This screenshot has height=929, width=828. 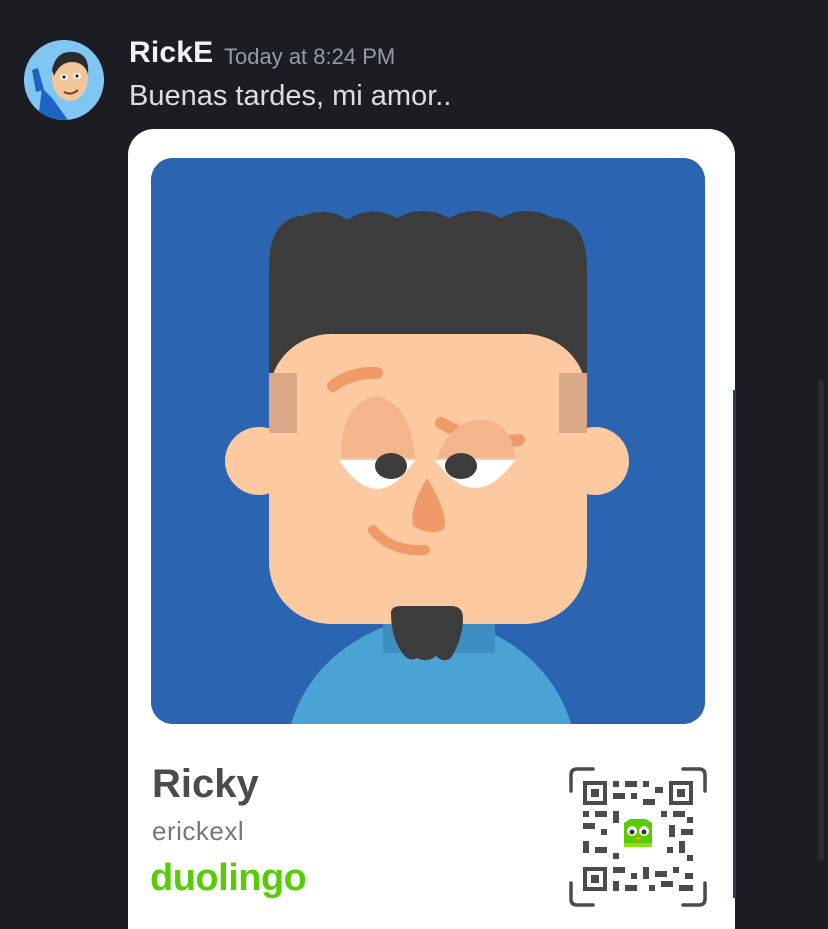 I want to click on duo-owl-icon, so click(x=638, y=834).